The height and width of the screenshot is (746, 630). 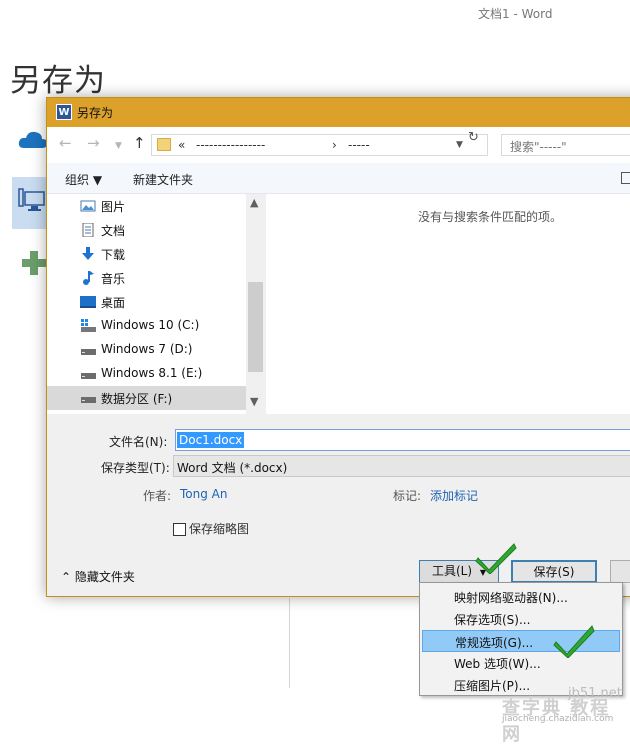 What do you see at coordinates (152, 373) in the screenshot?
I see `nav-item-label: Windows 8.1 (E:)` at bounding box center [152, 373].